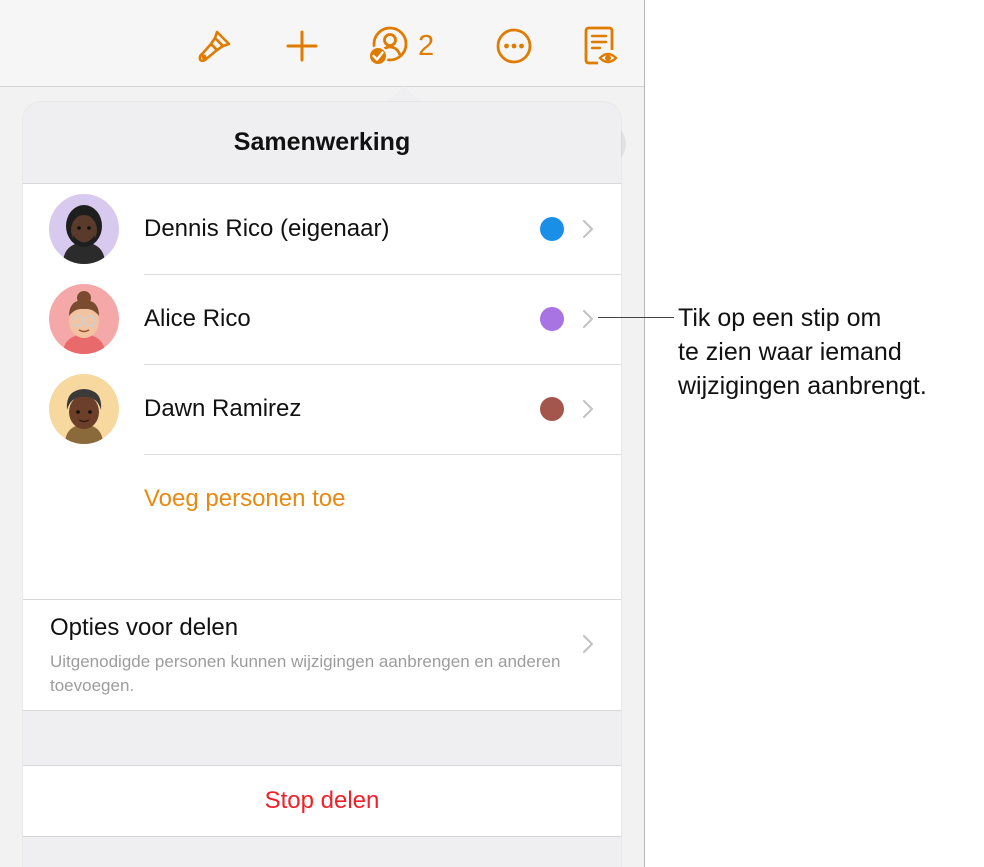 The width and height of the screenshot is (984, 867). Describe the element at coordinates (388, 46) in the screenshot. I see `collaboration-icon` at that location.